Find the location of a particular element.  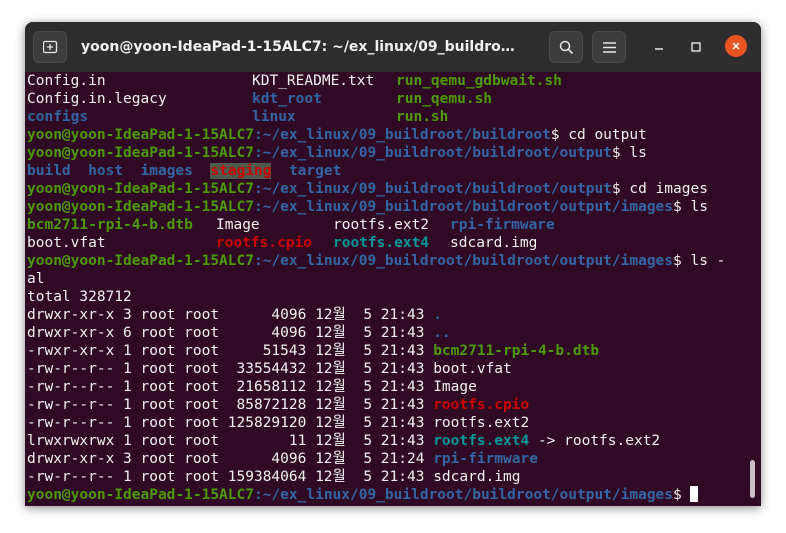

text-cursor is located at coordinates (694, 494).